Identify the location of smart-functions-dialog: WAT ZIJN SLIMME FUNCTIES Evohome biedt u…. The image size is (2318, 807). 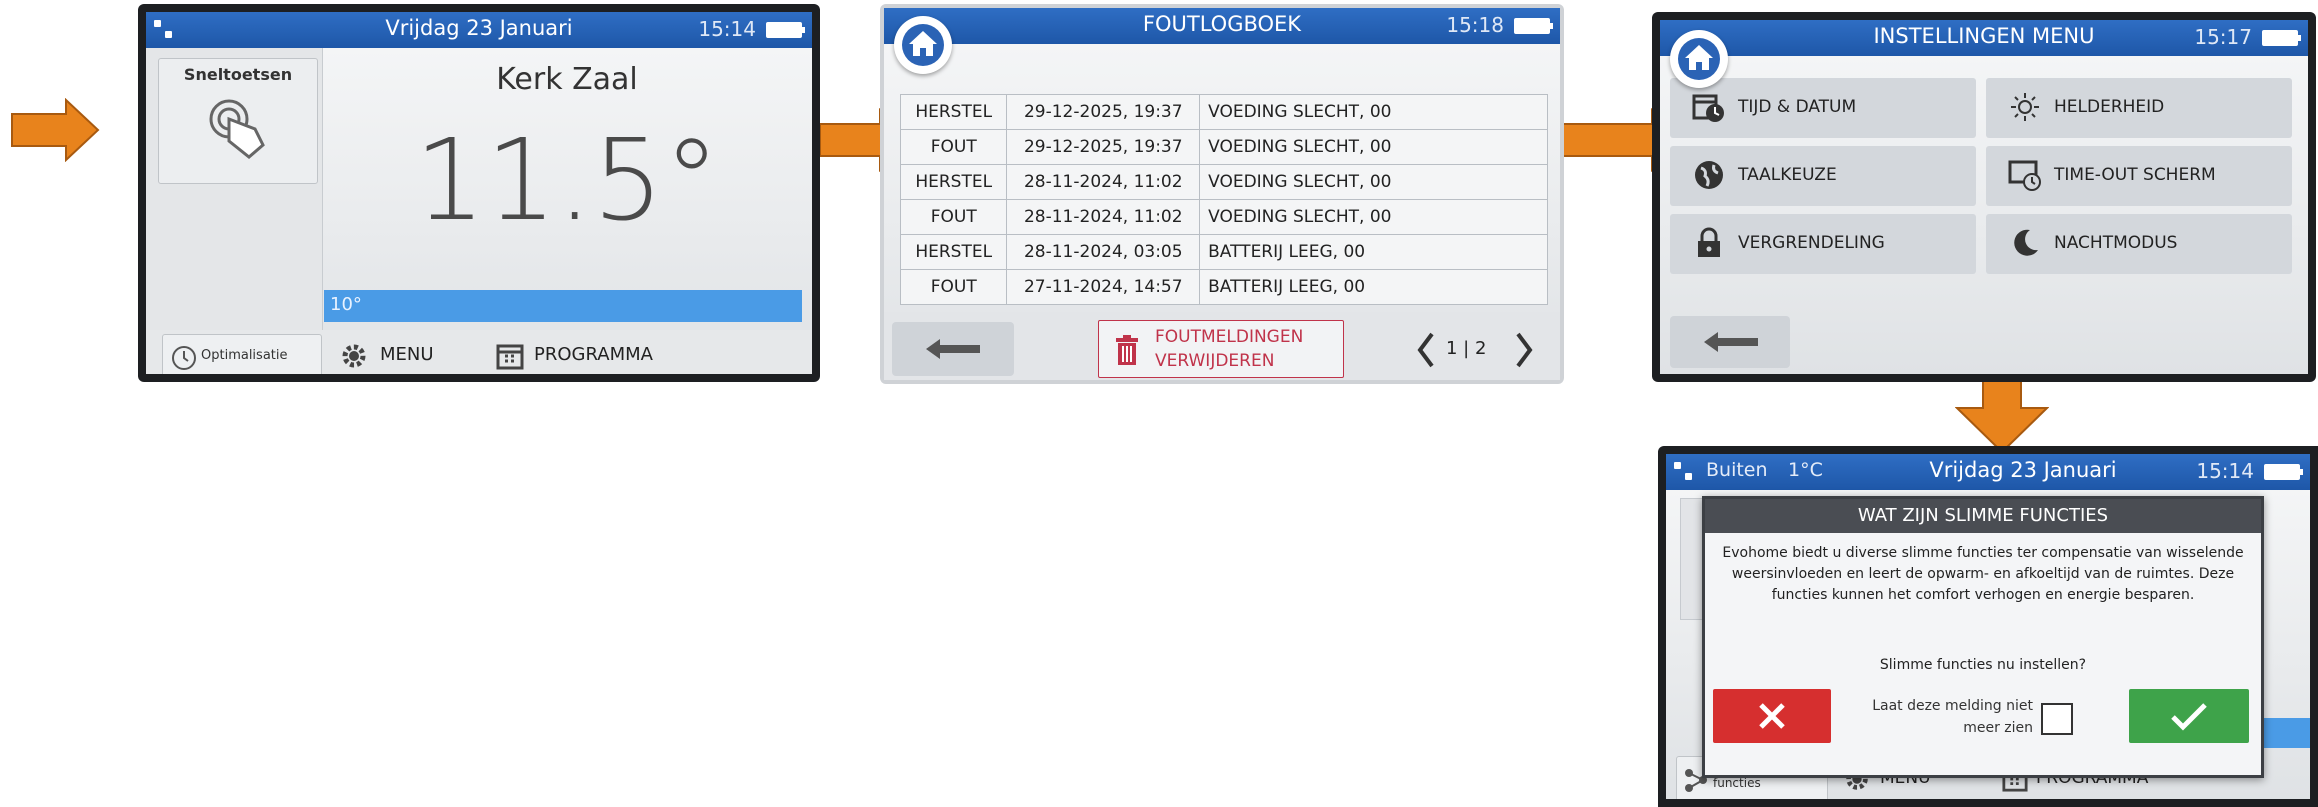
(1983, 637).